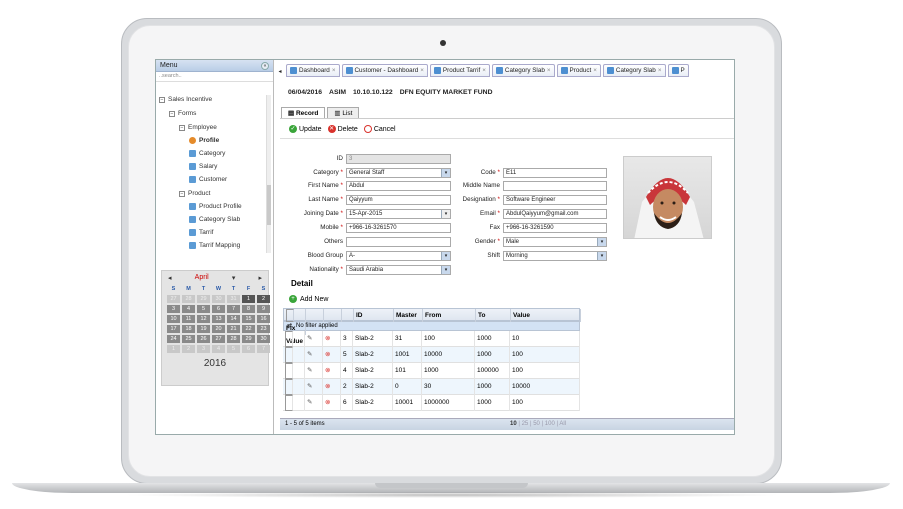  I want to click on search-input: ..search.., so click(214, 77).